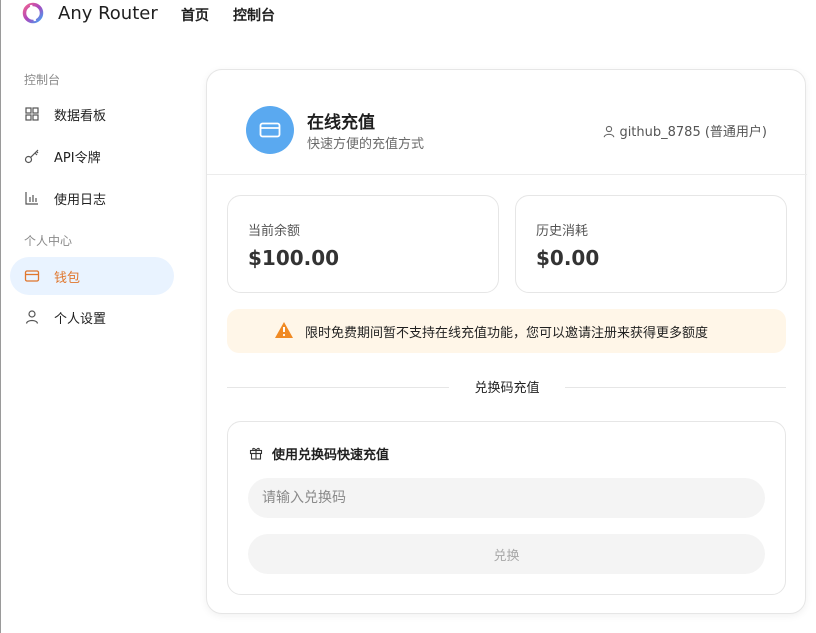 The width and height of the screenshot is (816, 633). What do you see at coordinates (80, 200) in the screenshot?
I see `sidebar-item-label: 使用日志` at bounding box center [80, 200].